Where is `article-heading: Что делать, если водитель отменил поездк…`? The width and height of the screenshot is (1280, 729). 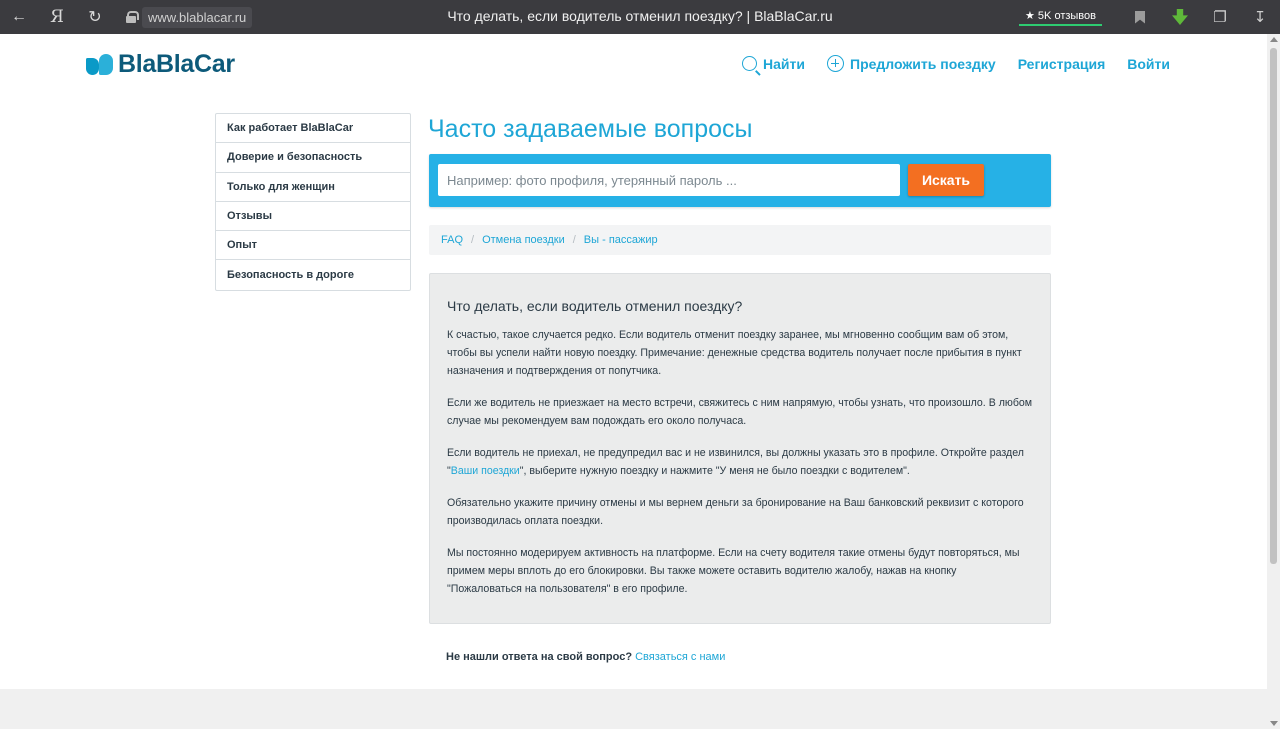
article-heading: Что делать, если водитель отменил поездк… is located at coordinates (595, 306).